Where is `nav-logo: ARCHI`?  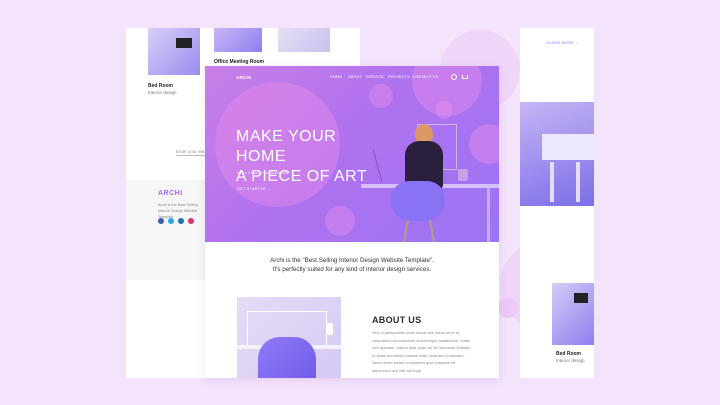 nav-logo: ARCHI is located at coordinates (243, 77).